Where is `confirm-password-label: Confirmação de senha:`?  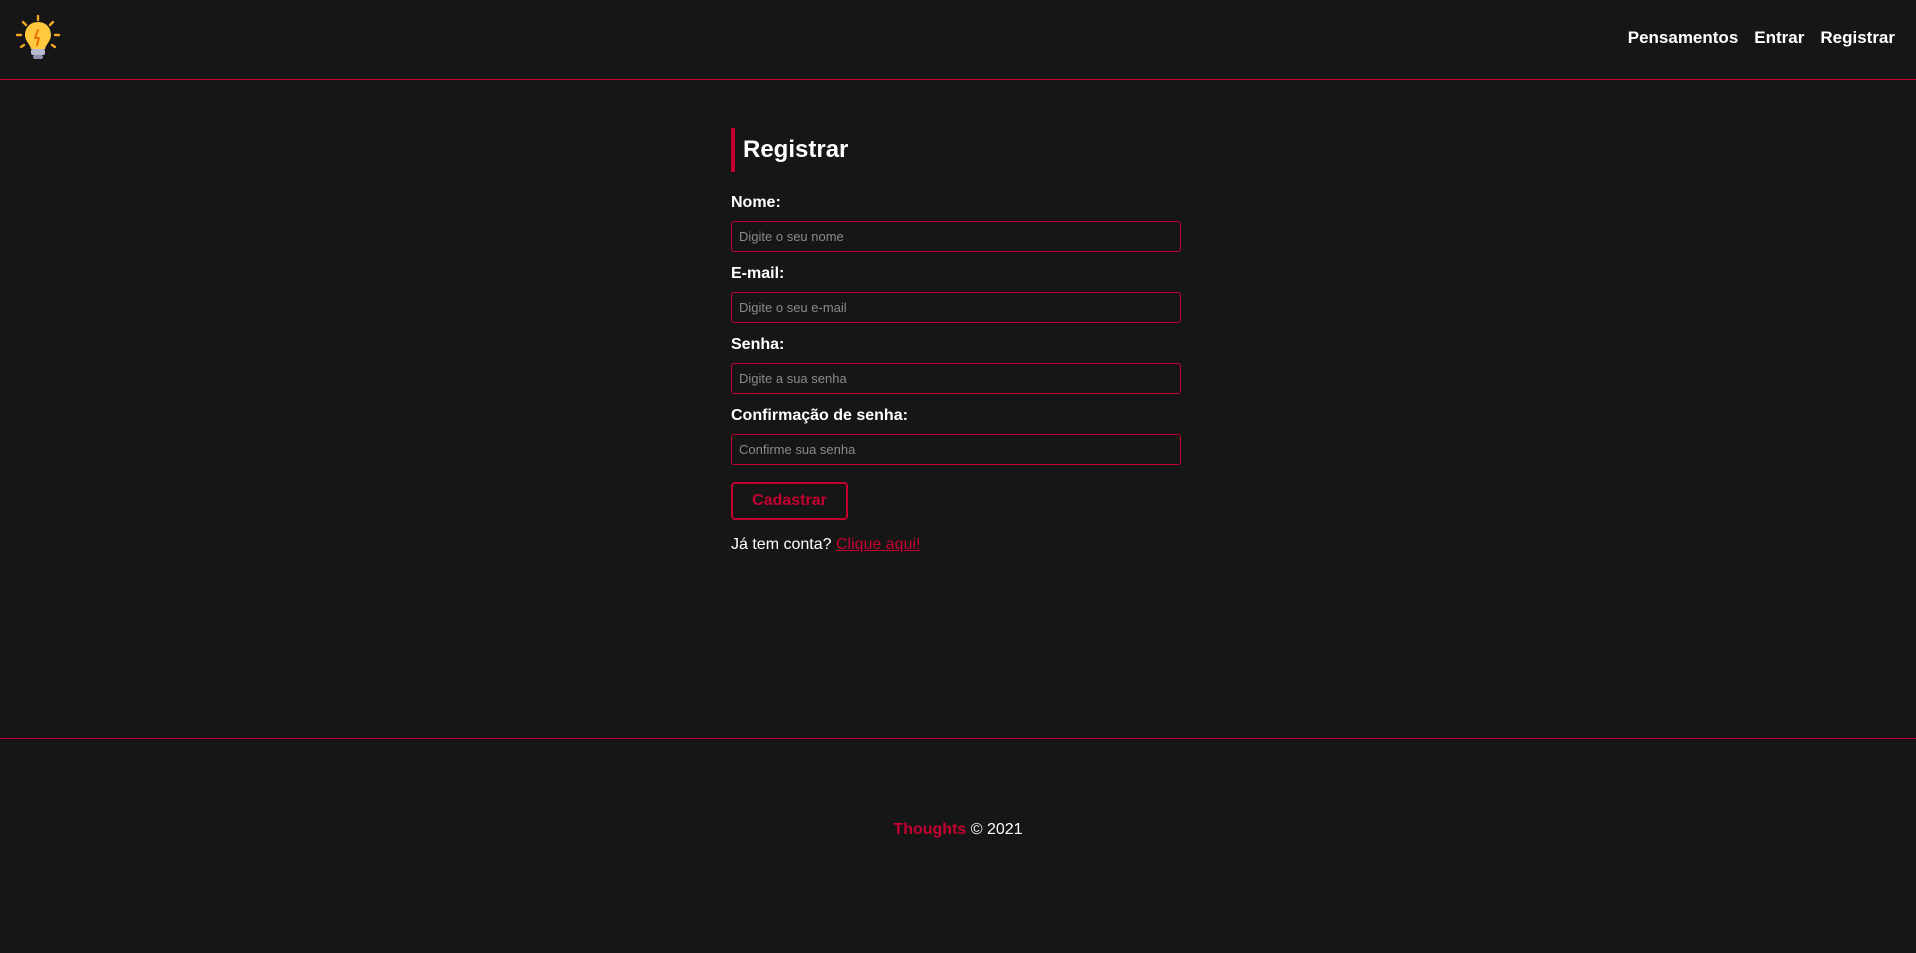
confirm-password-label: Confirmação de senha: is located at coordinates (819, 415).